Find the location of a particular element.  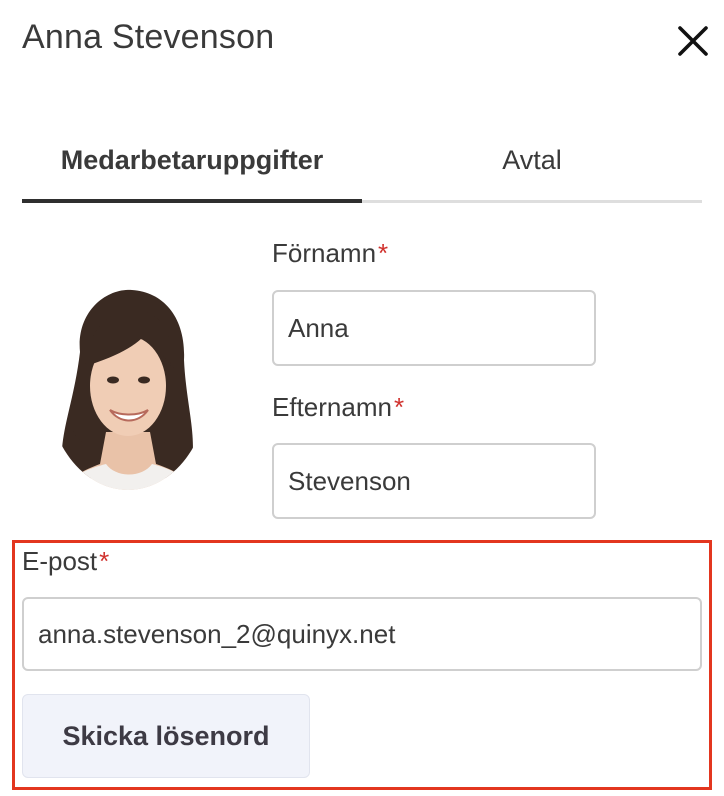

close-icon is located at coordinates (693, 41).